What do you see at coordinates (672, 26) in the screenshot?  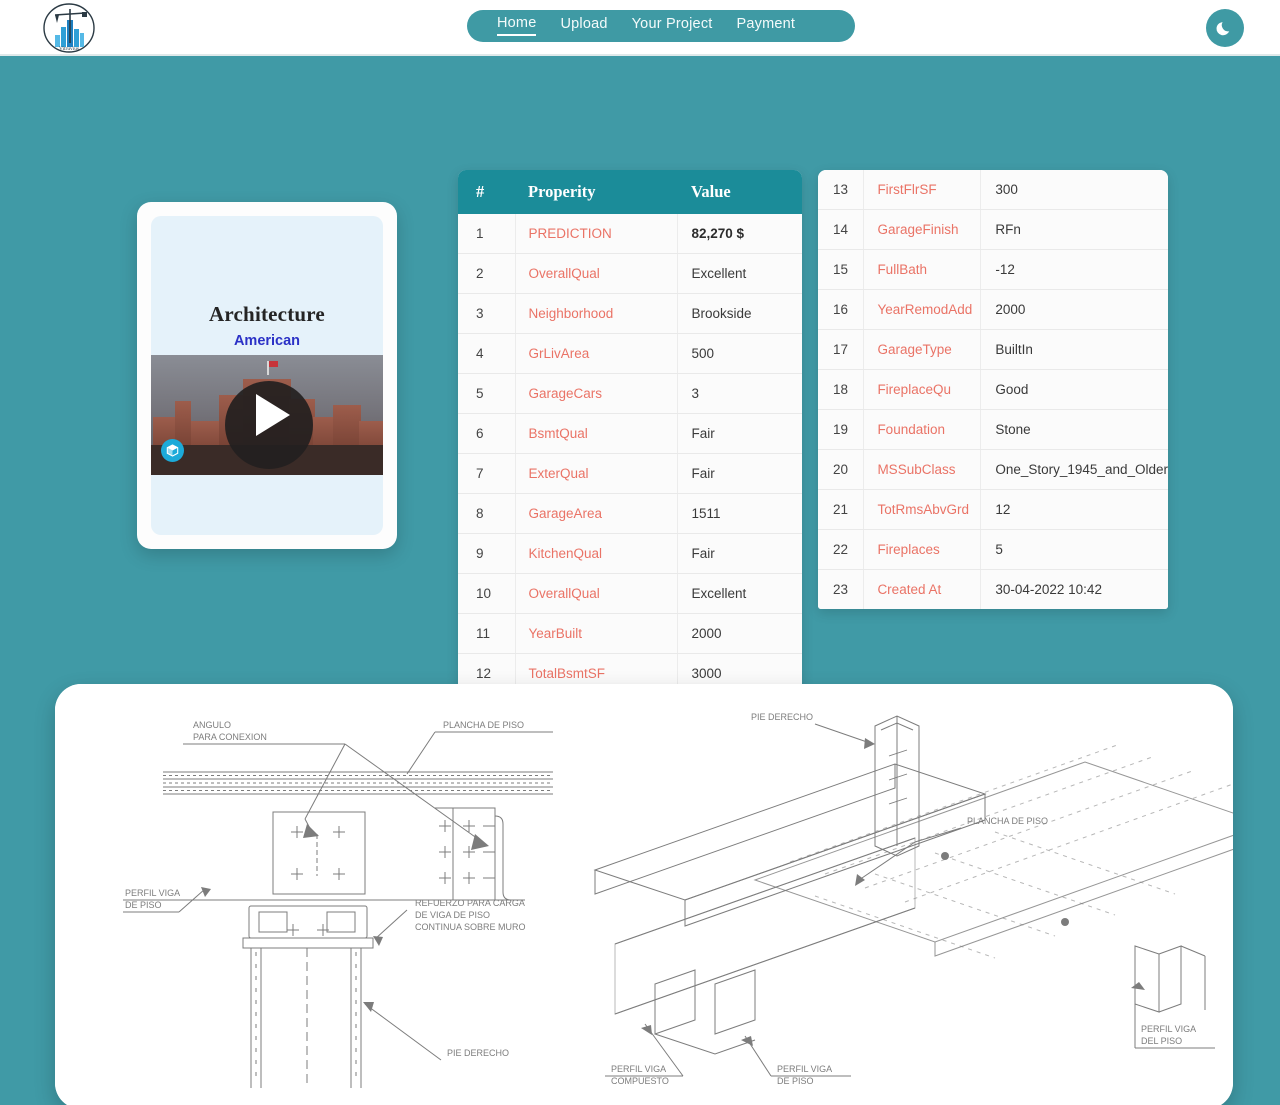 I see `nav-link-your-project: Your Project` at bounding box center [672, 26].